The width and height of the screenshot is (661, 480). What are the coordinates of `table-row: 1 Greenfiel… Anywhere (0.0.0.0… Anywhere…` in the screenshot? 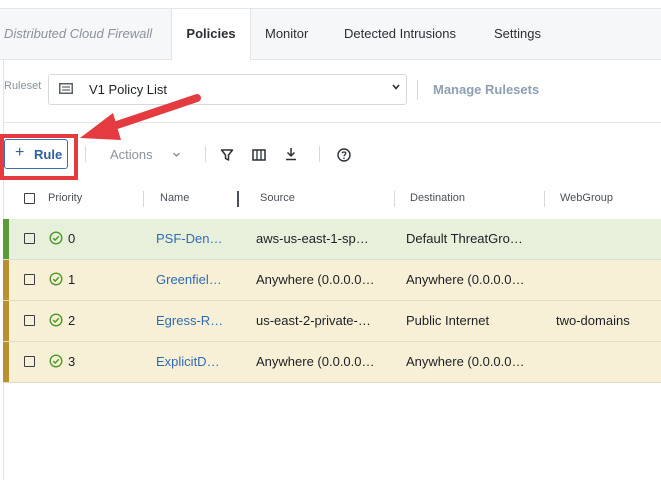 It's located at (332, 280).